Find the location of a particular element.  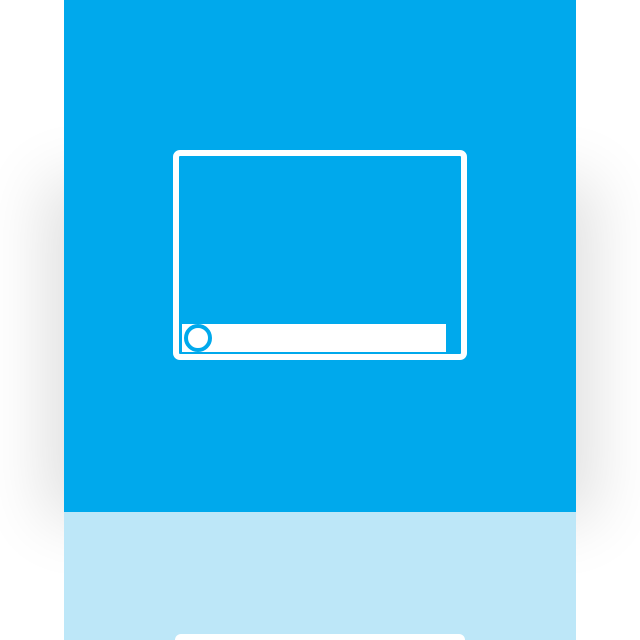

end-marker-icon is located at coordinates (451, 337).